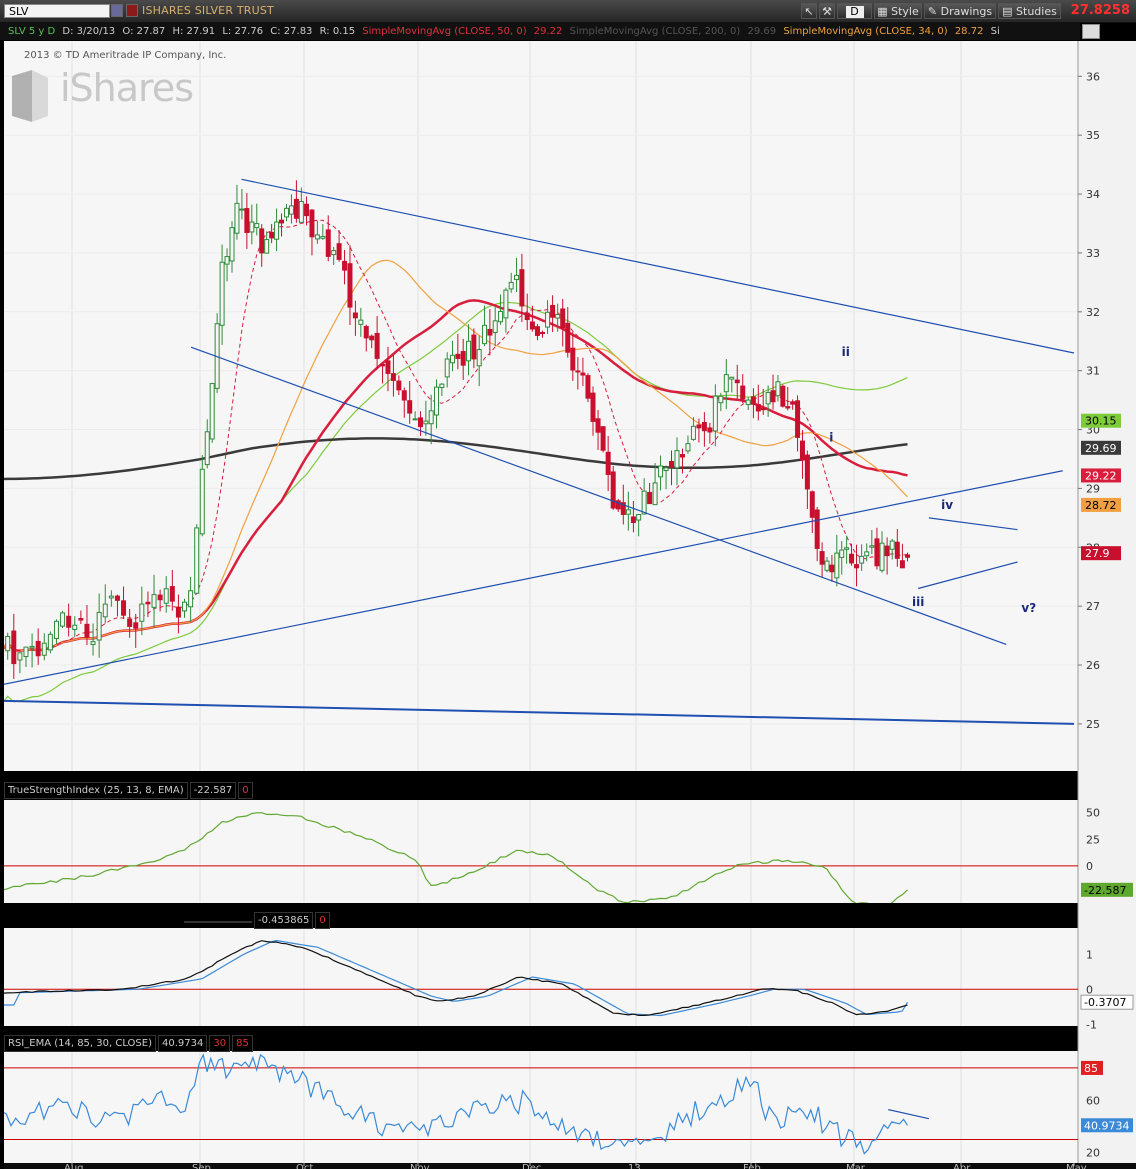  I want to click on price-badge-label: 30.15, so click(1101, 421).